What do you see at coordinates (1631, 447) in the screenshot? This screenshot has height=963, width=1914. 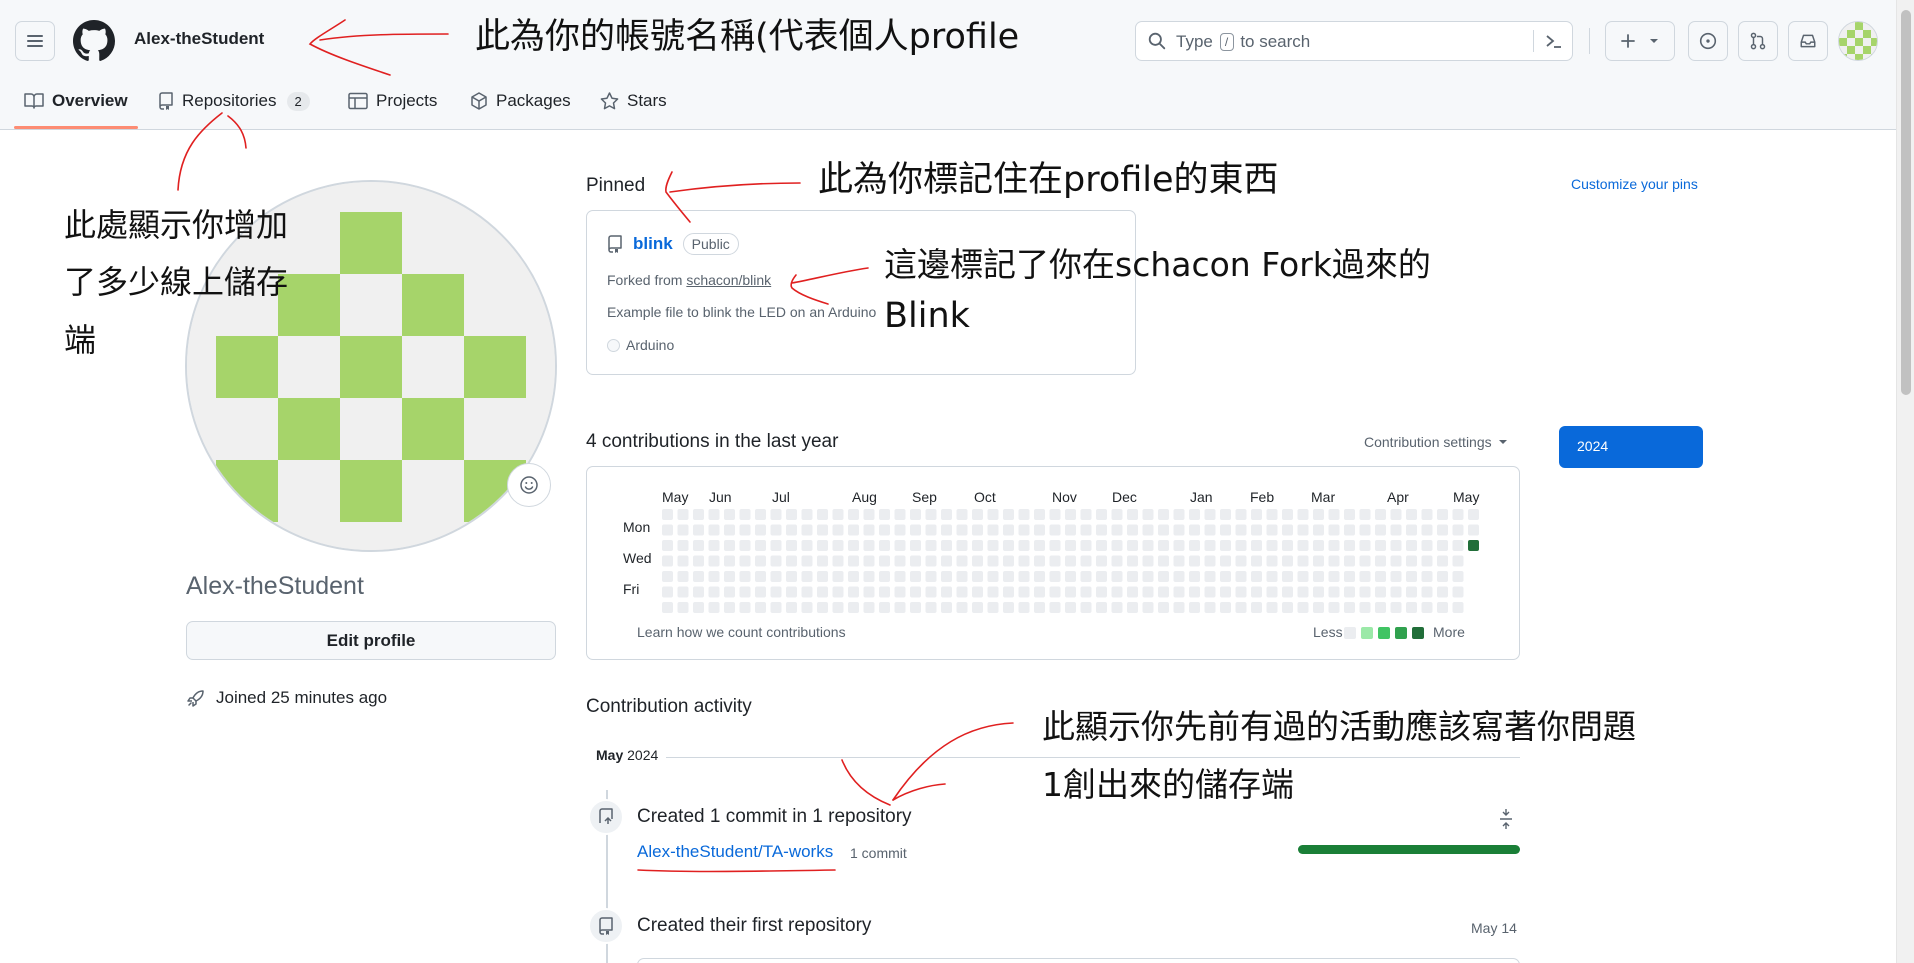 I see `year-2024-button: 2024` at bounding box center [1631, 447].